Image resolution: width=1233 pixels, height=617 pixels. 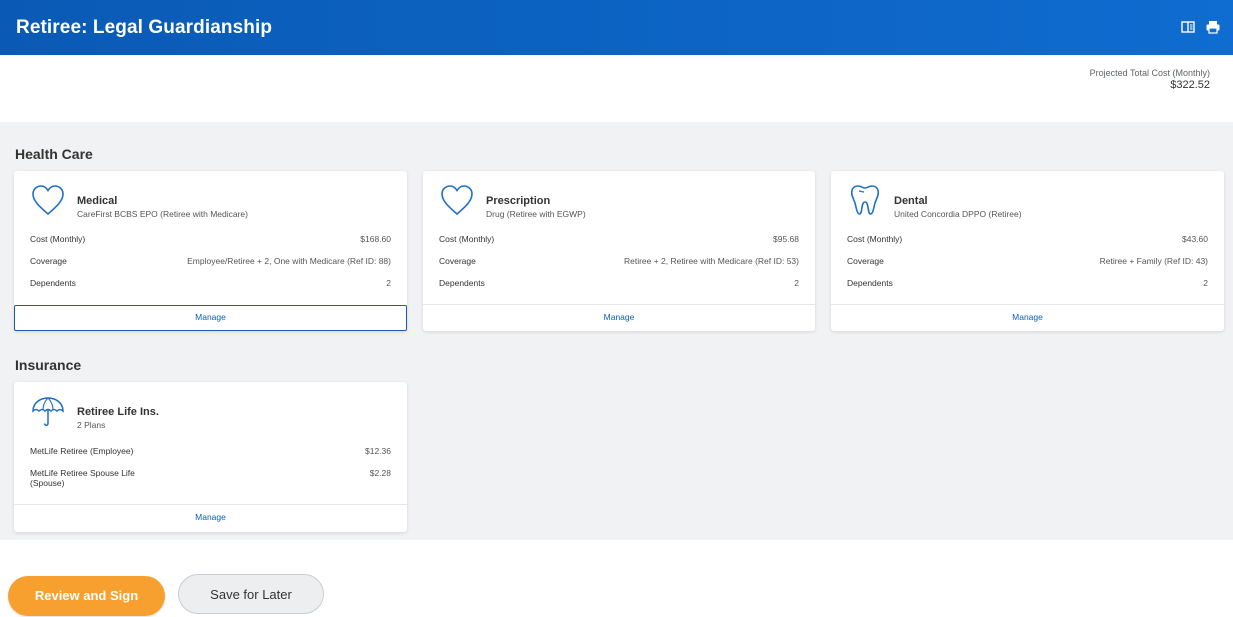 I want to click on row-label-line: (Spouse), so click(x=47, y=483).